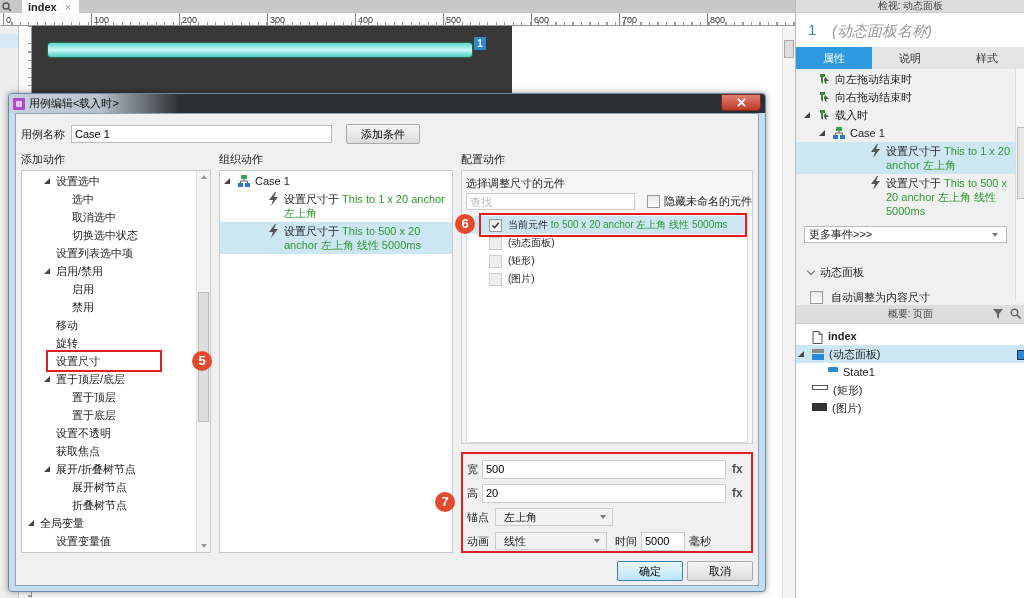 The width and height of the screenshot is (1024, 598). I want to click on scroll-up-icon, so click(203, 177).